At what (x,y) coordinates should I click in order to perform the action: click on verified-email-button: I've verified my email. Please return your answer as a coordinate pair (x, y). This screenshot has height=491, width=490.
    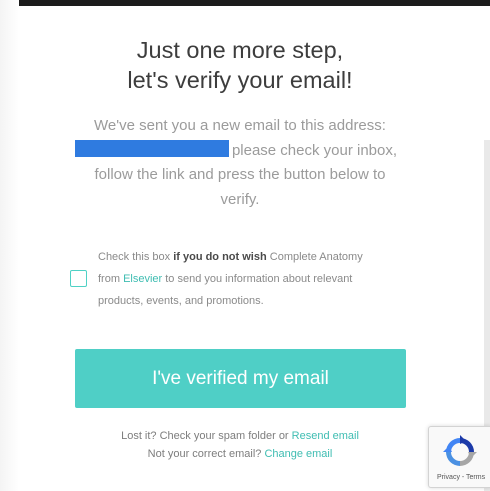
    Looking at the image, I should click on (240, 378).